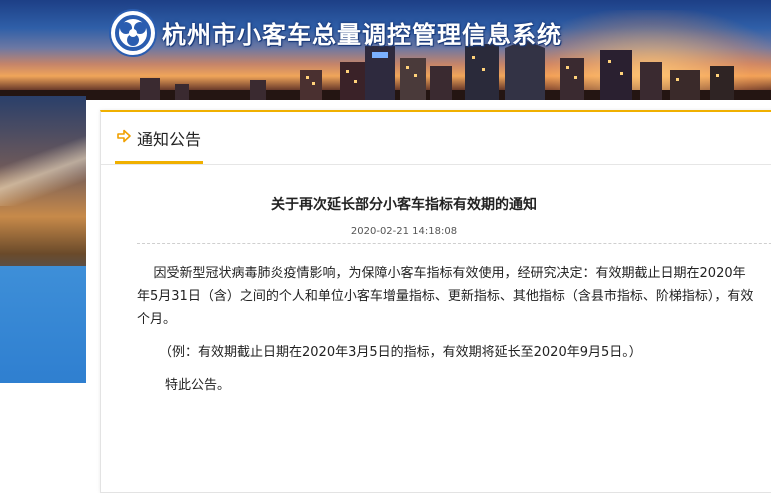  Describe the element at coordinates (43, 171) in the screenshot. I see `light-beam` at that location.